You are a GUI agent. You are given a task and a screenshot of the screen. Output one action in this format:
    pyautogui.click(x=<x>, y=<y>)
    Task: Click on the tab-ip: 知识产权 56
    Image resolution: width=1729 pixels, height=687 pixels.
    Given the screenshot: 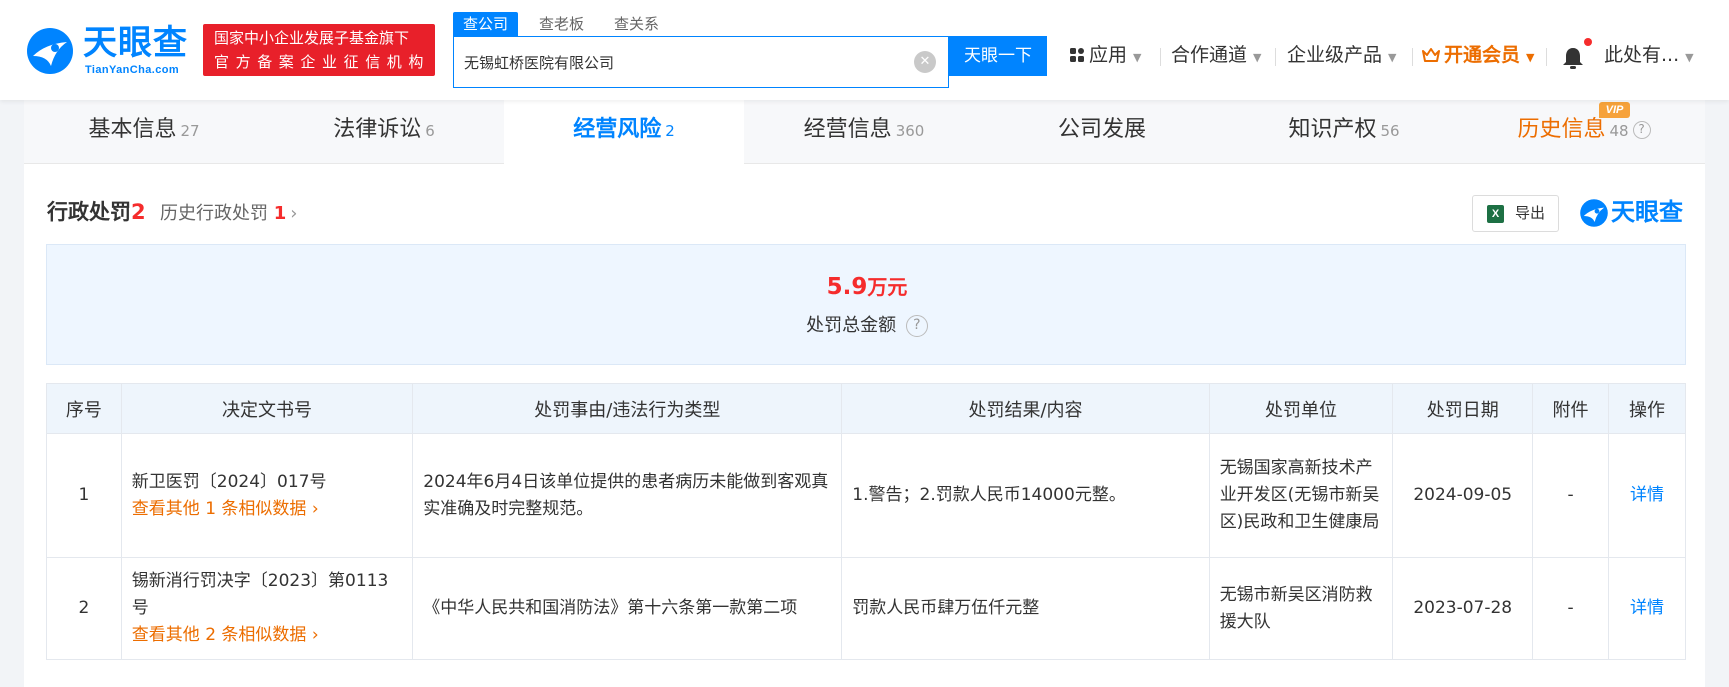 What is the action you would take?
    pyautogui.click(x=1344, y=132)
    